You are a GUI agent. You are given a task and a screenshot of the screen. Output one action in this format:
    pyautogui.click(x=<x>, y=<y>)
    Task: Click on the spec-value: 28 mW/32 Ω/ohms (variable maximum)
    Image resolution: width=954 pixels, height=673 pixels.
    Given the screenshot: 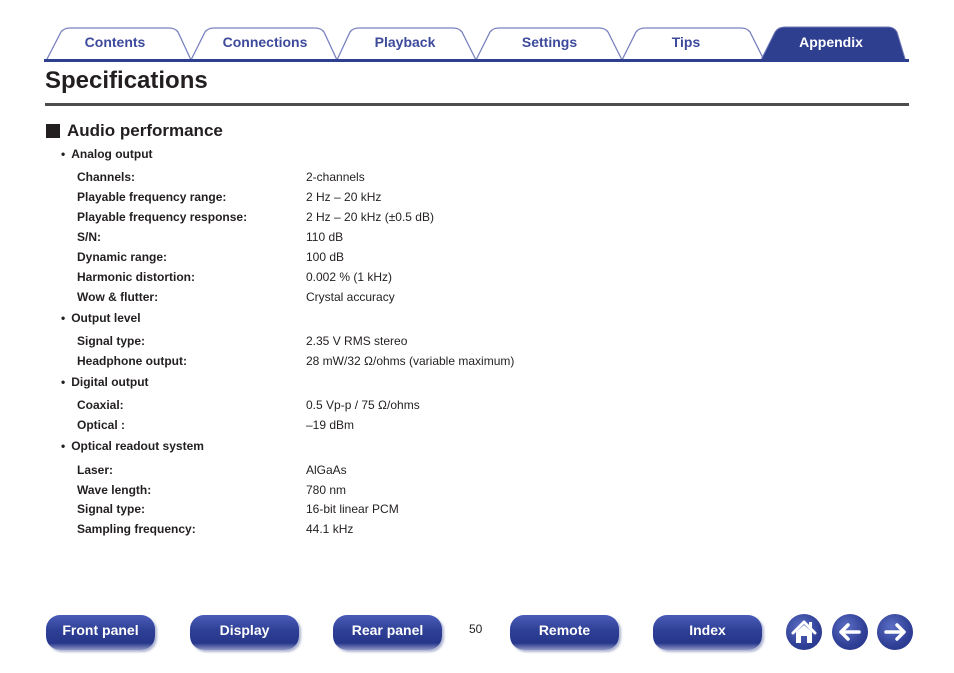 What is the action you would take?
    pyautogui.click(x=410, y=361)
    